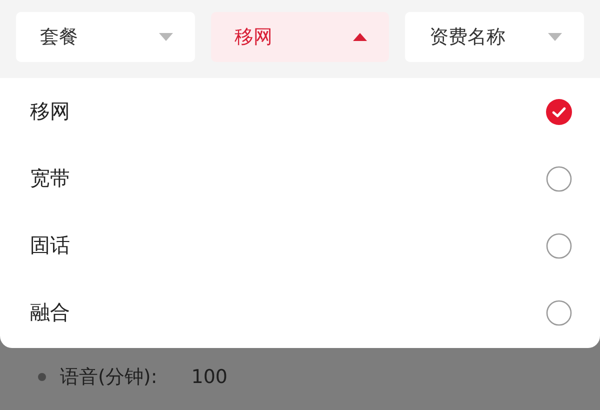  Describe the element at coordinates (42, 377) in the screenshot. I see `bullet-icon` at that location.